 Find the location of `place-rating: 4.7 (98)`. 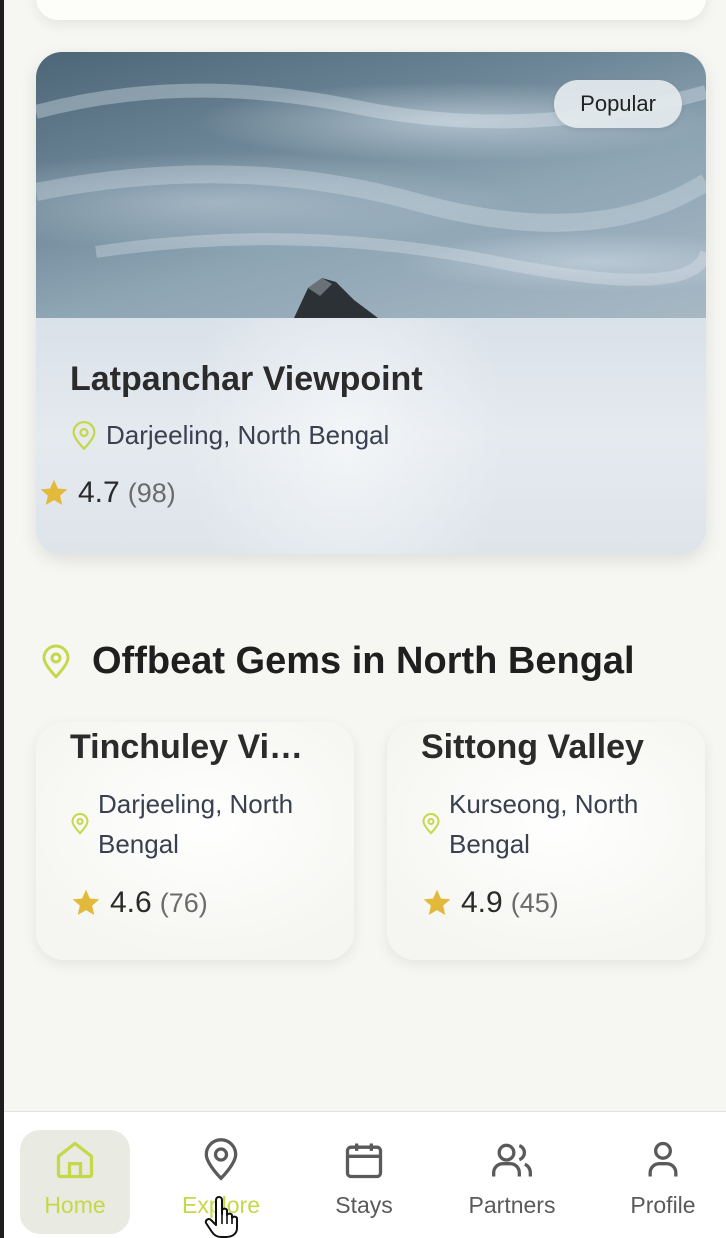

place-rating: 4.7 (98) is located at coordinates (107, 493).